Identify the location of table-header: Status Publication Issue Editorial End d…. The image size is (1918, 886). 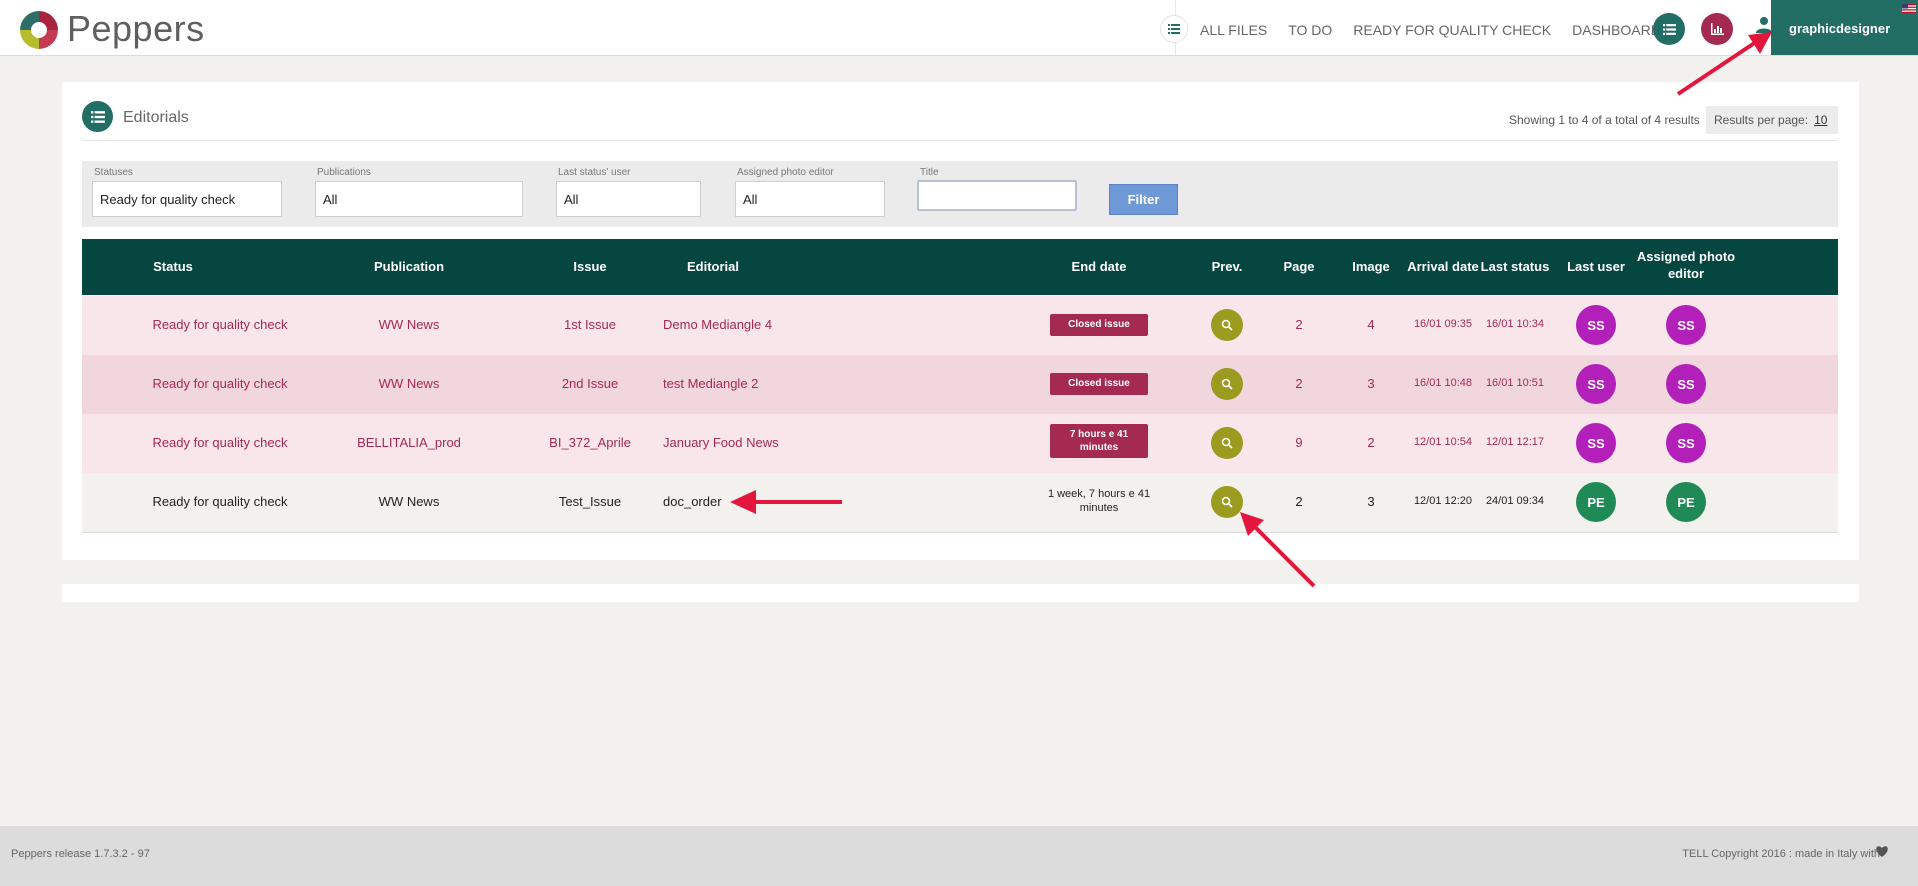
(960, 267).